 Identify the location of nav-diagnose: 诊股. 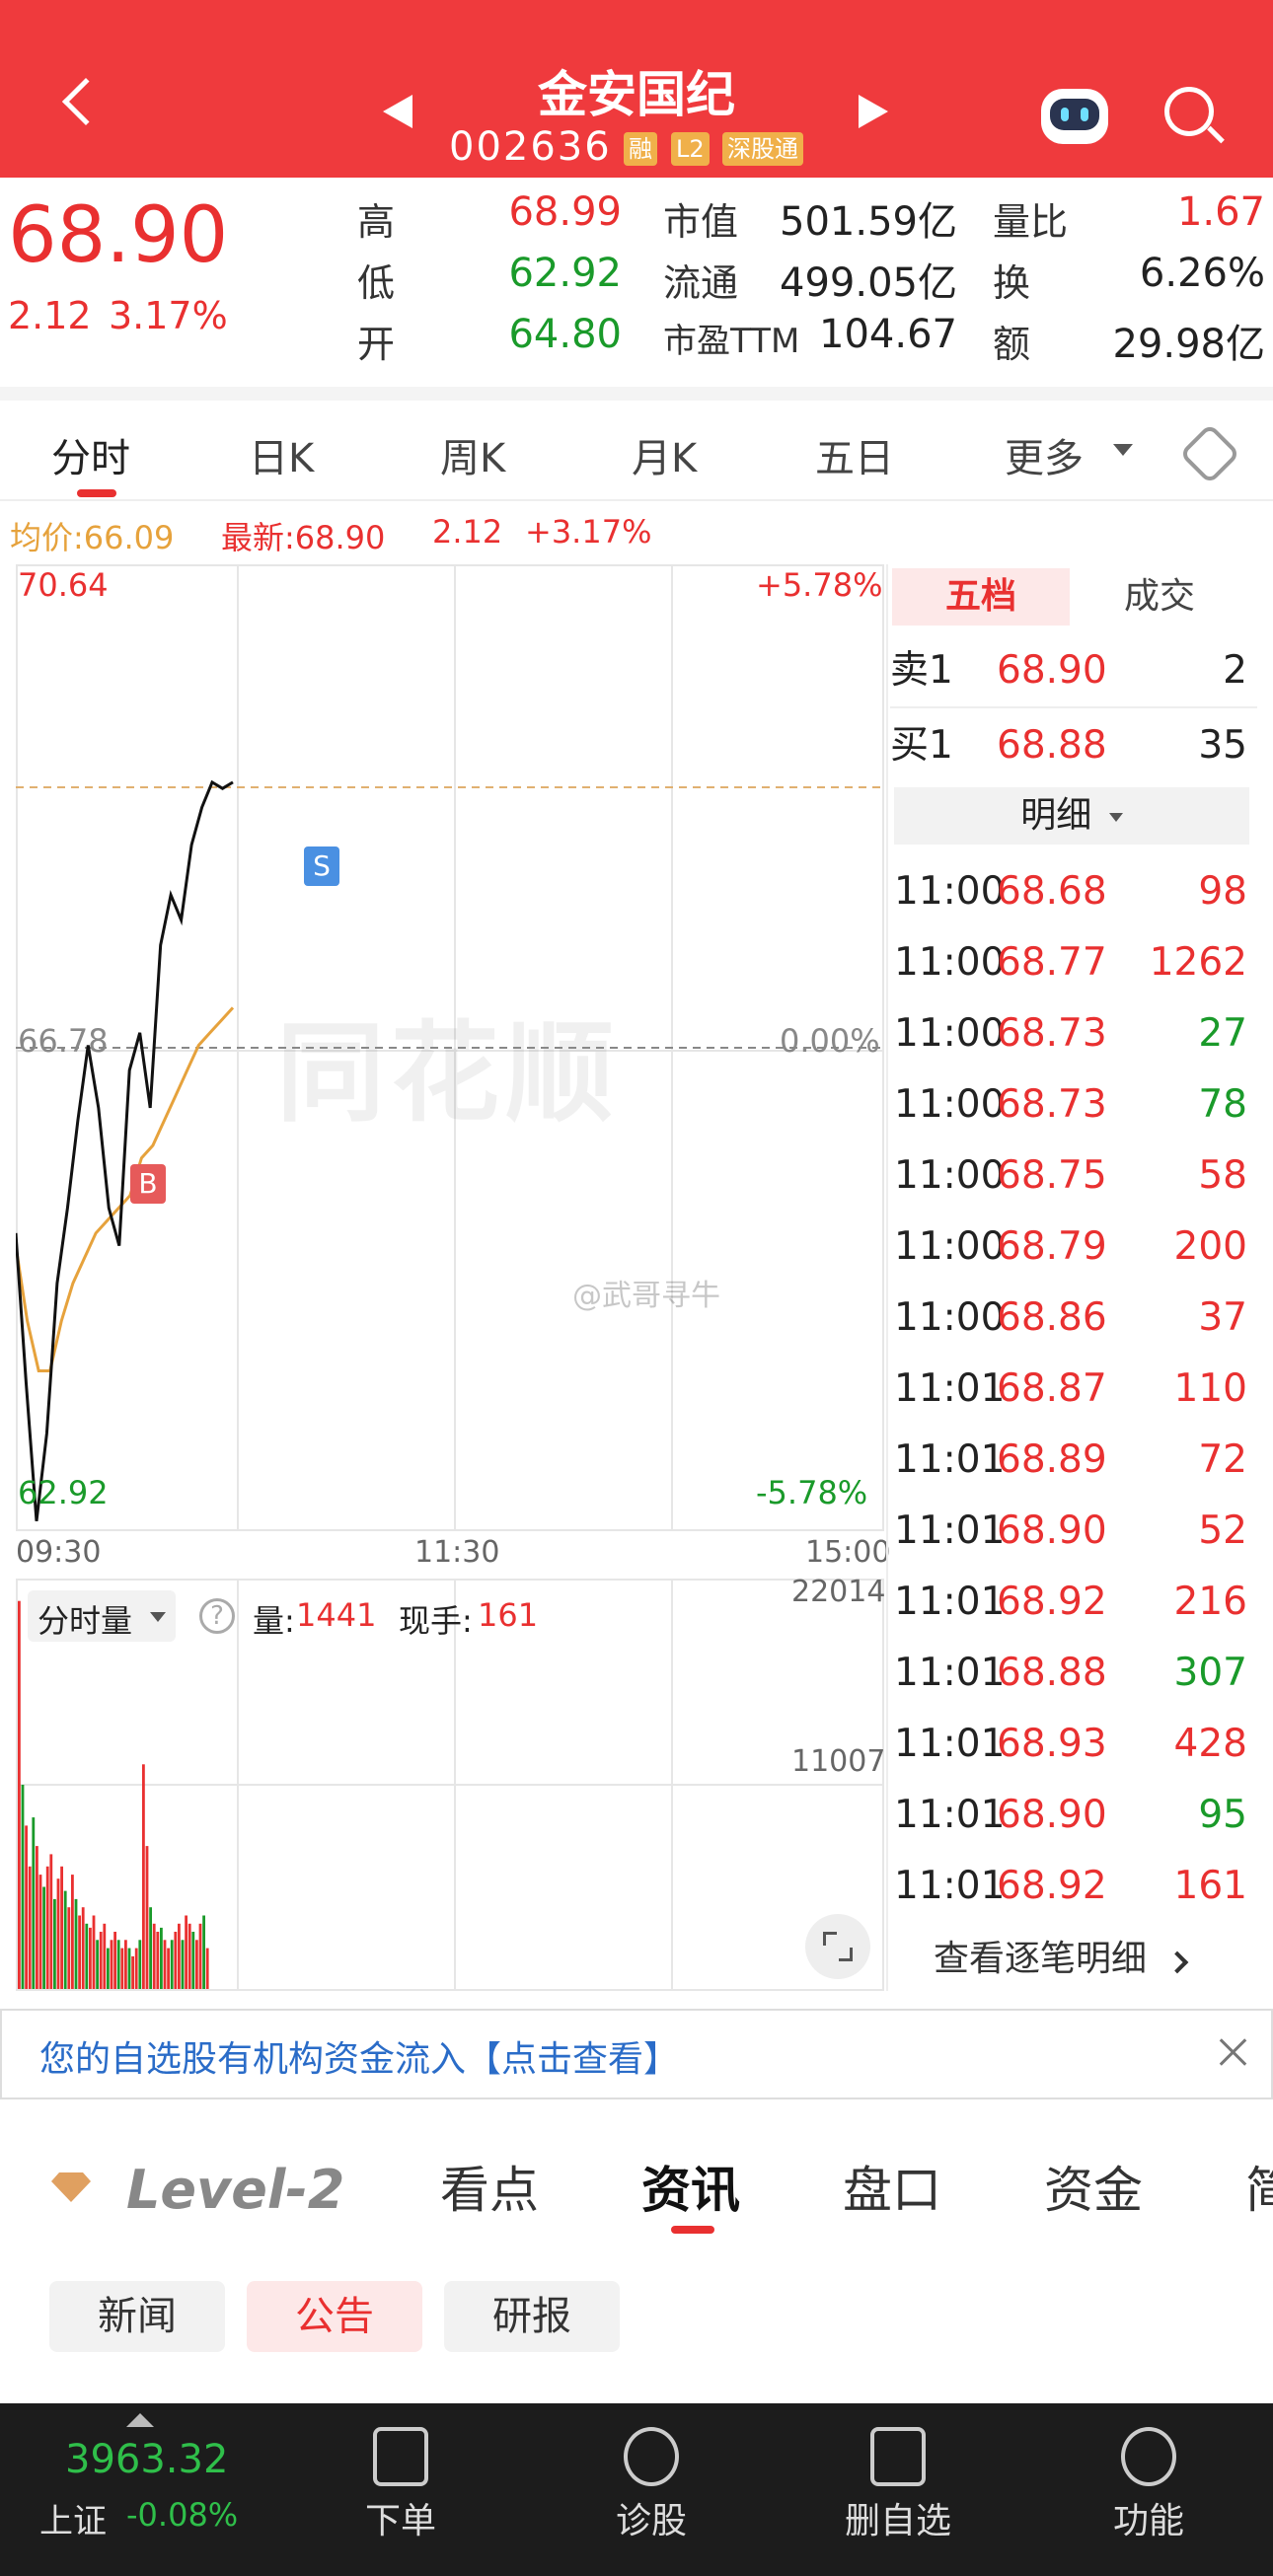
(651, 2485).